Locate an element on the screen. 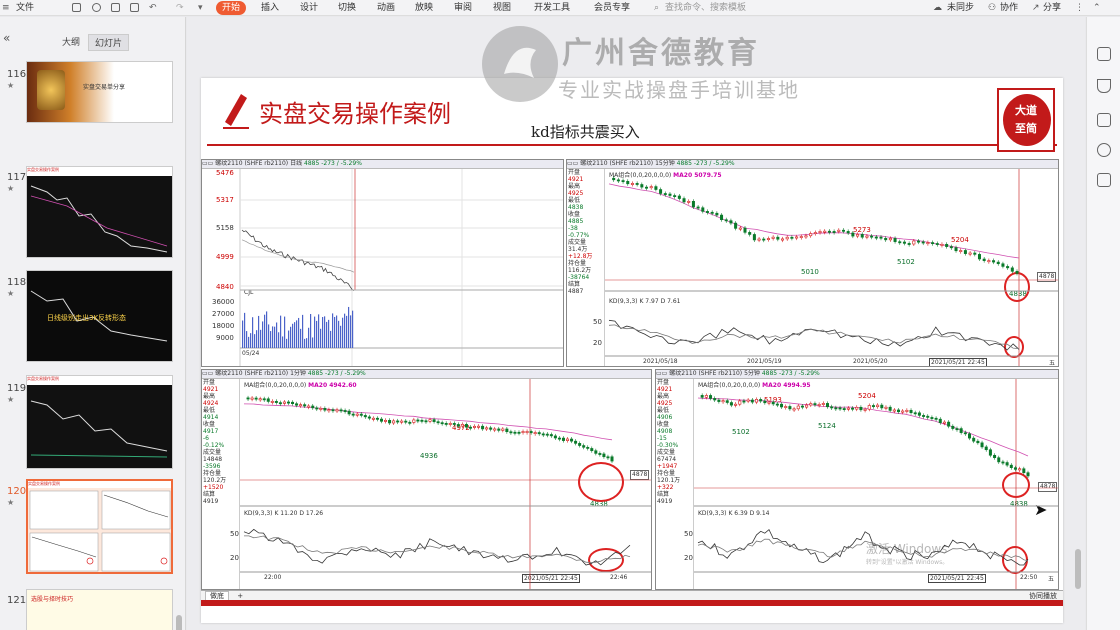  settings-icon is located at coordinates (1104, 54).